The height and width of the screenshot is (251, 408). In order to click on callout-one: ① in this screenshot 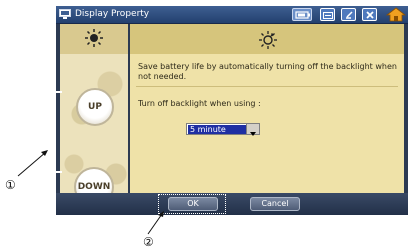, I will do `click(10, 185)`.